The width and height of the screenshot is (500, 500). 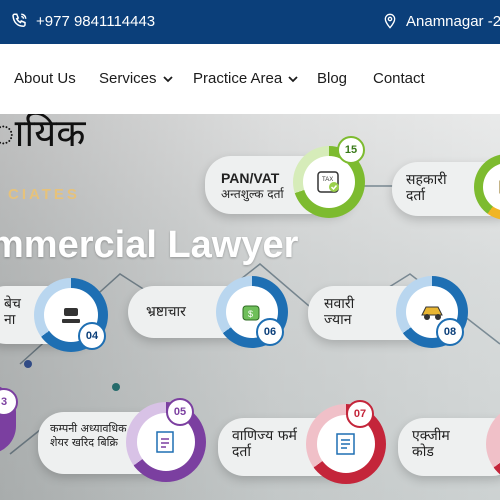 I want to click on service-card-cooperative: सहकारी दर्ता, so click(x=446, y=187).